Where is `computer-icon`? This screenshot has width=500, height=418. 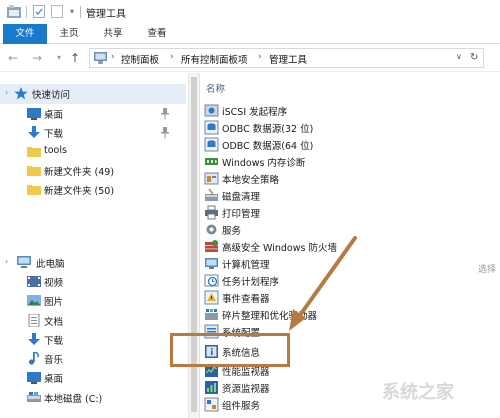 computer-icon is located at coordinates (24, 262).